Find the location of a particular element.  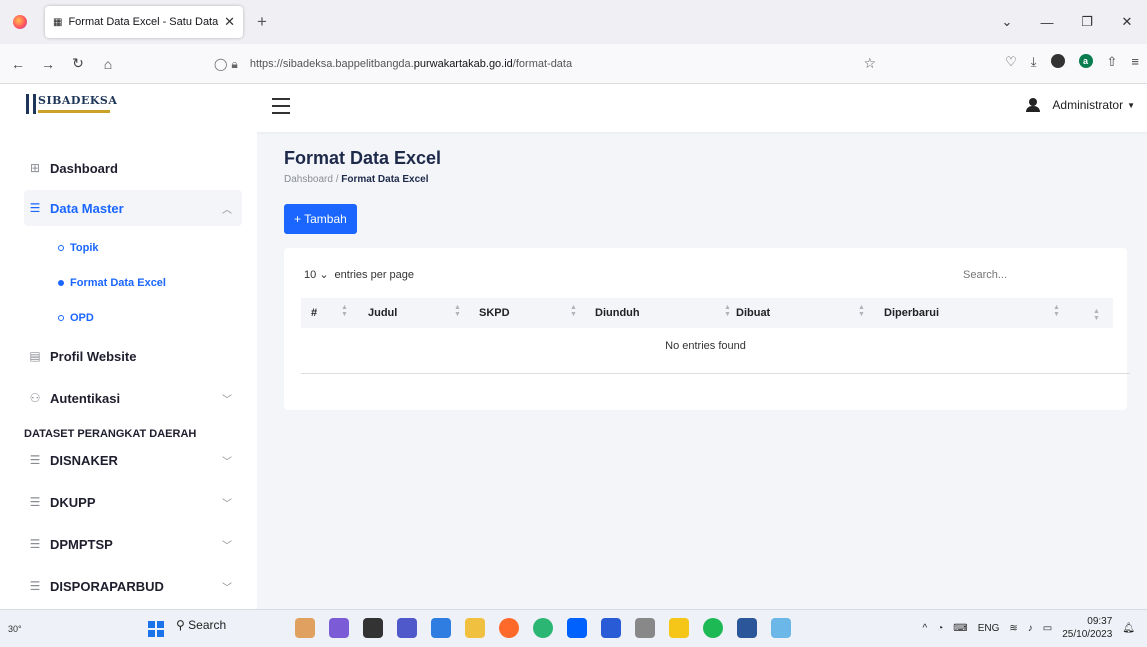

hamburger-menu-icon is located at coordinates (281, 106).